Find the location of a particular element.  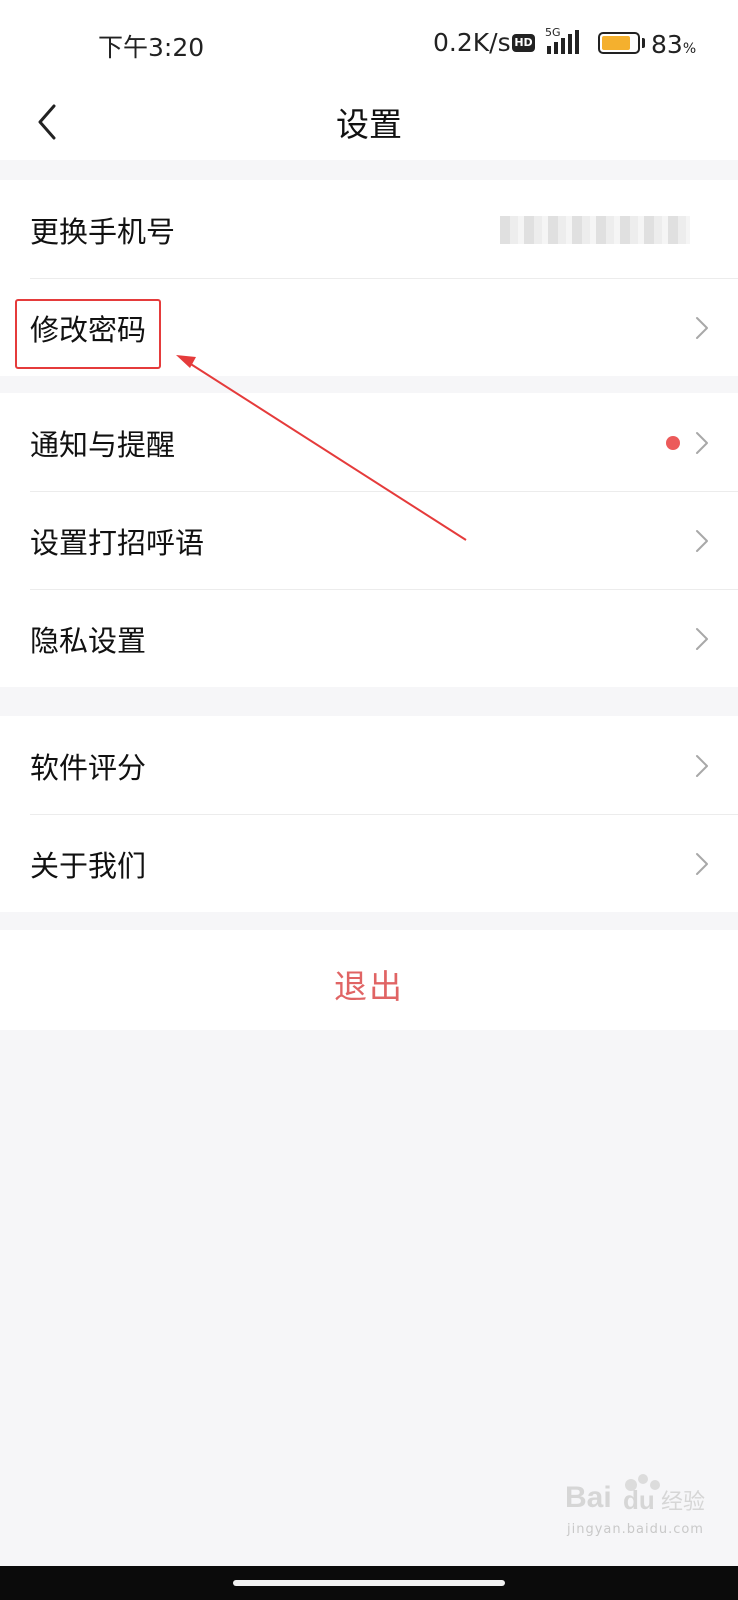

battery-percent-value: 83 is located at coordinates (667, 44).